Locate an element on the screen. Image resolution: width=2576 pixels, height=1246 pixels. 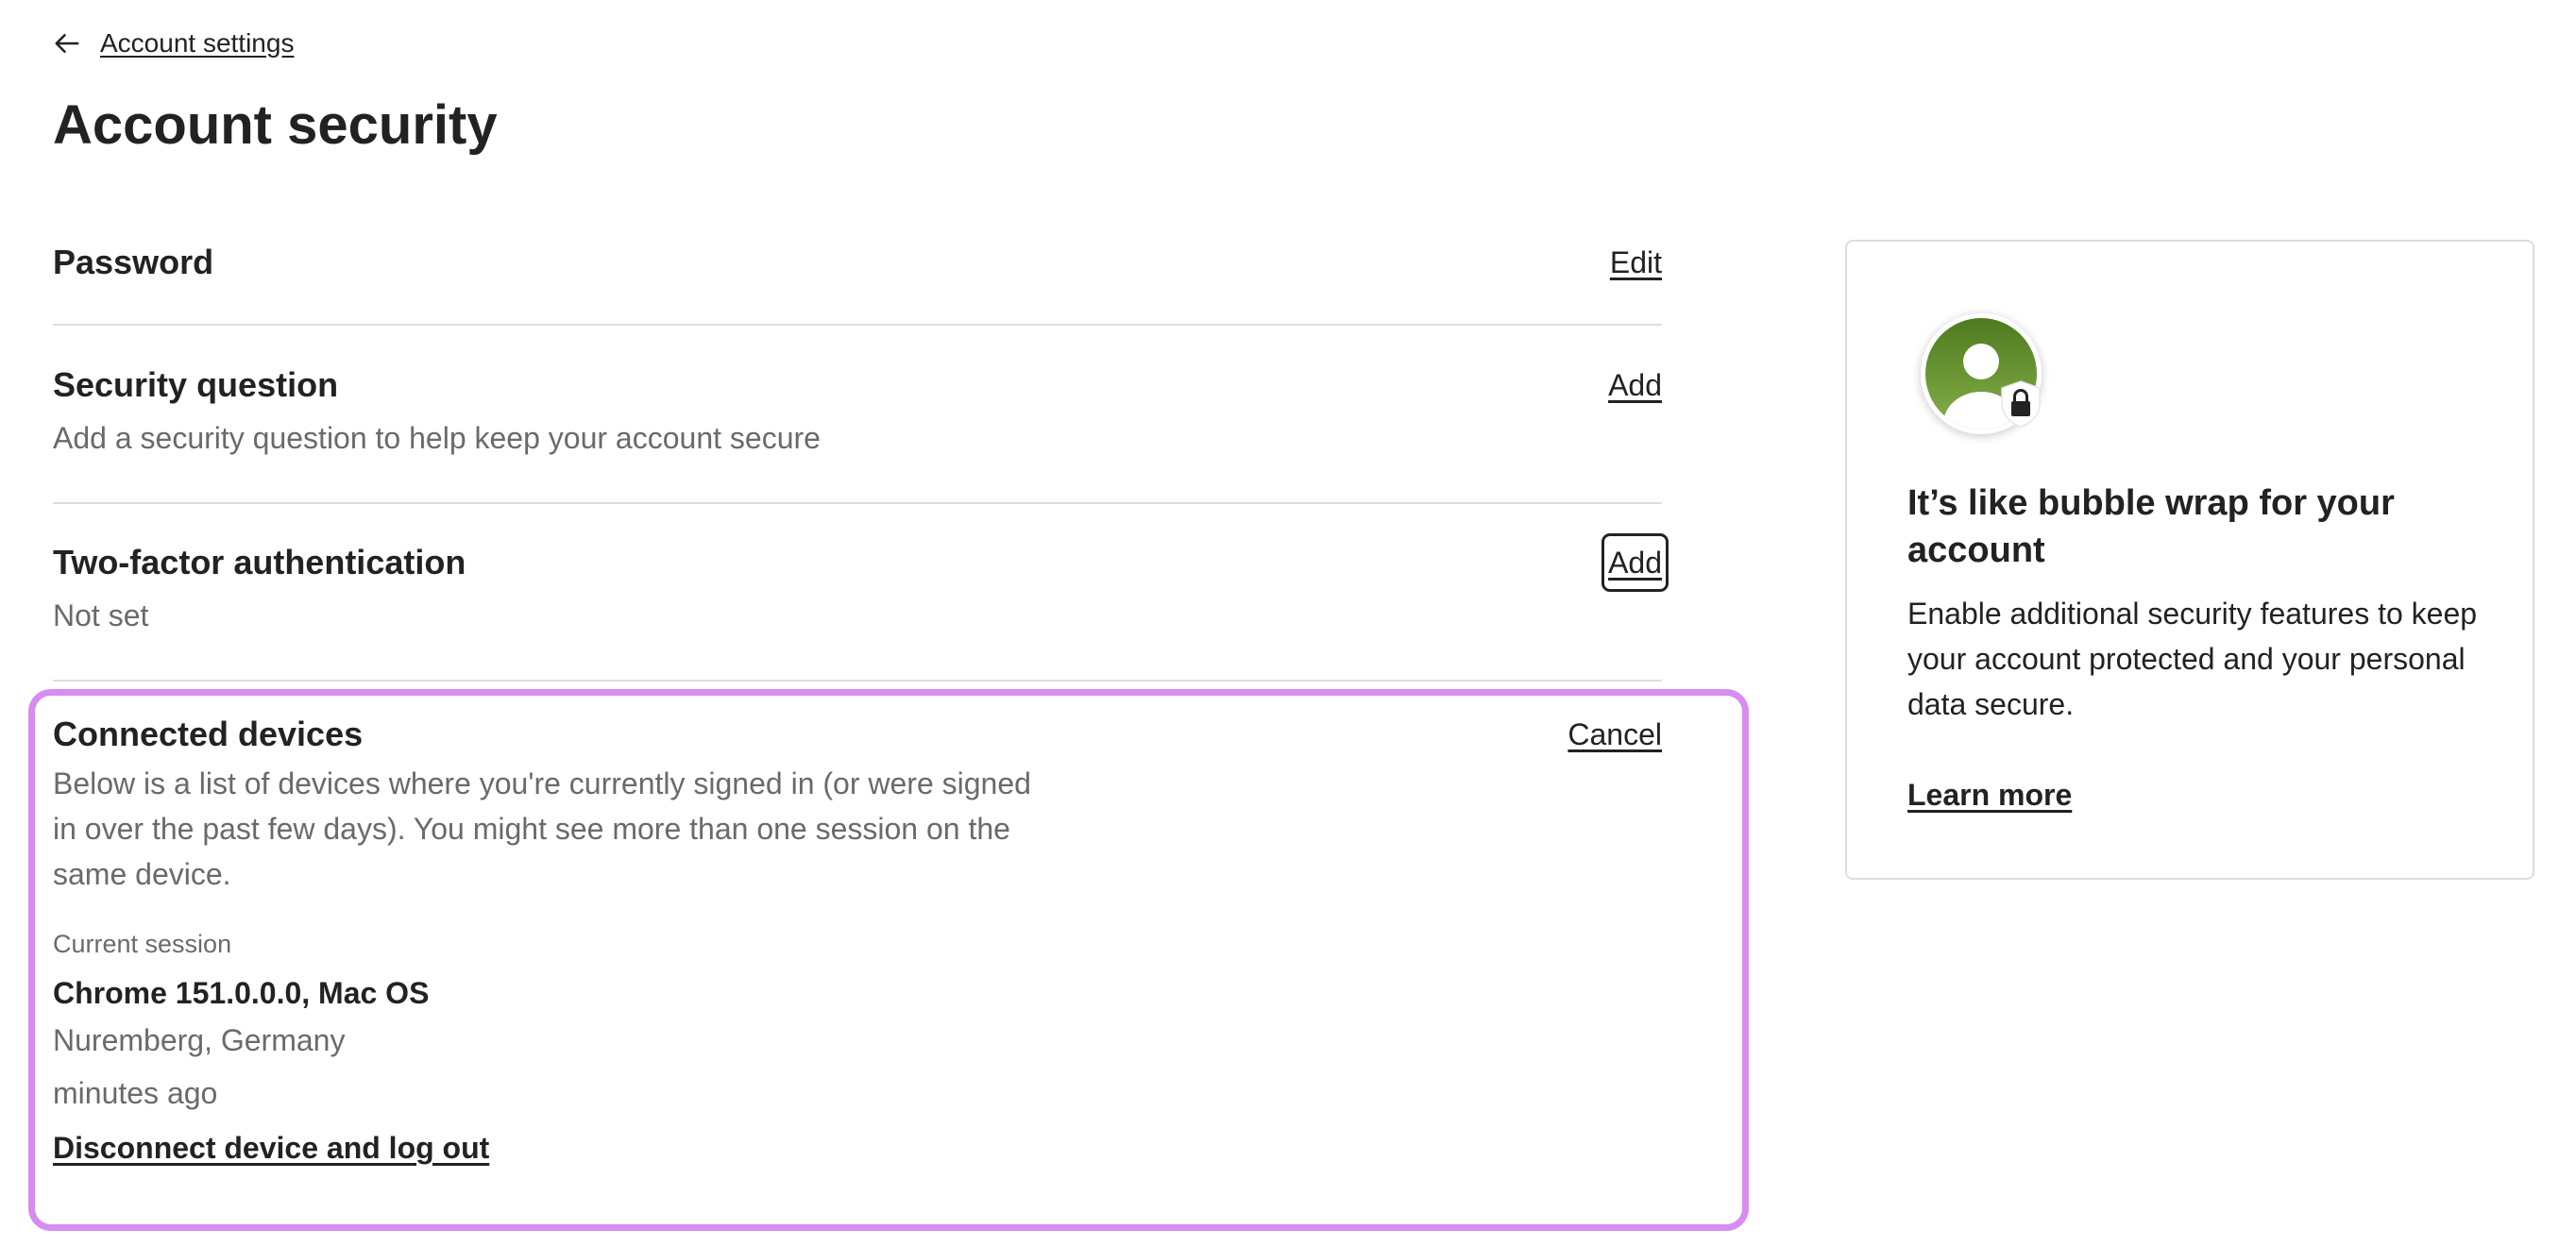
add-security-question-button: Add is located at coordinates (1635, 385).